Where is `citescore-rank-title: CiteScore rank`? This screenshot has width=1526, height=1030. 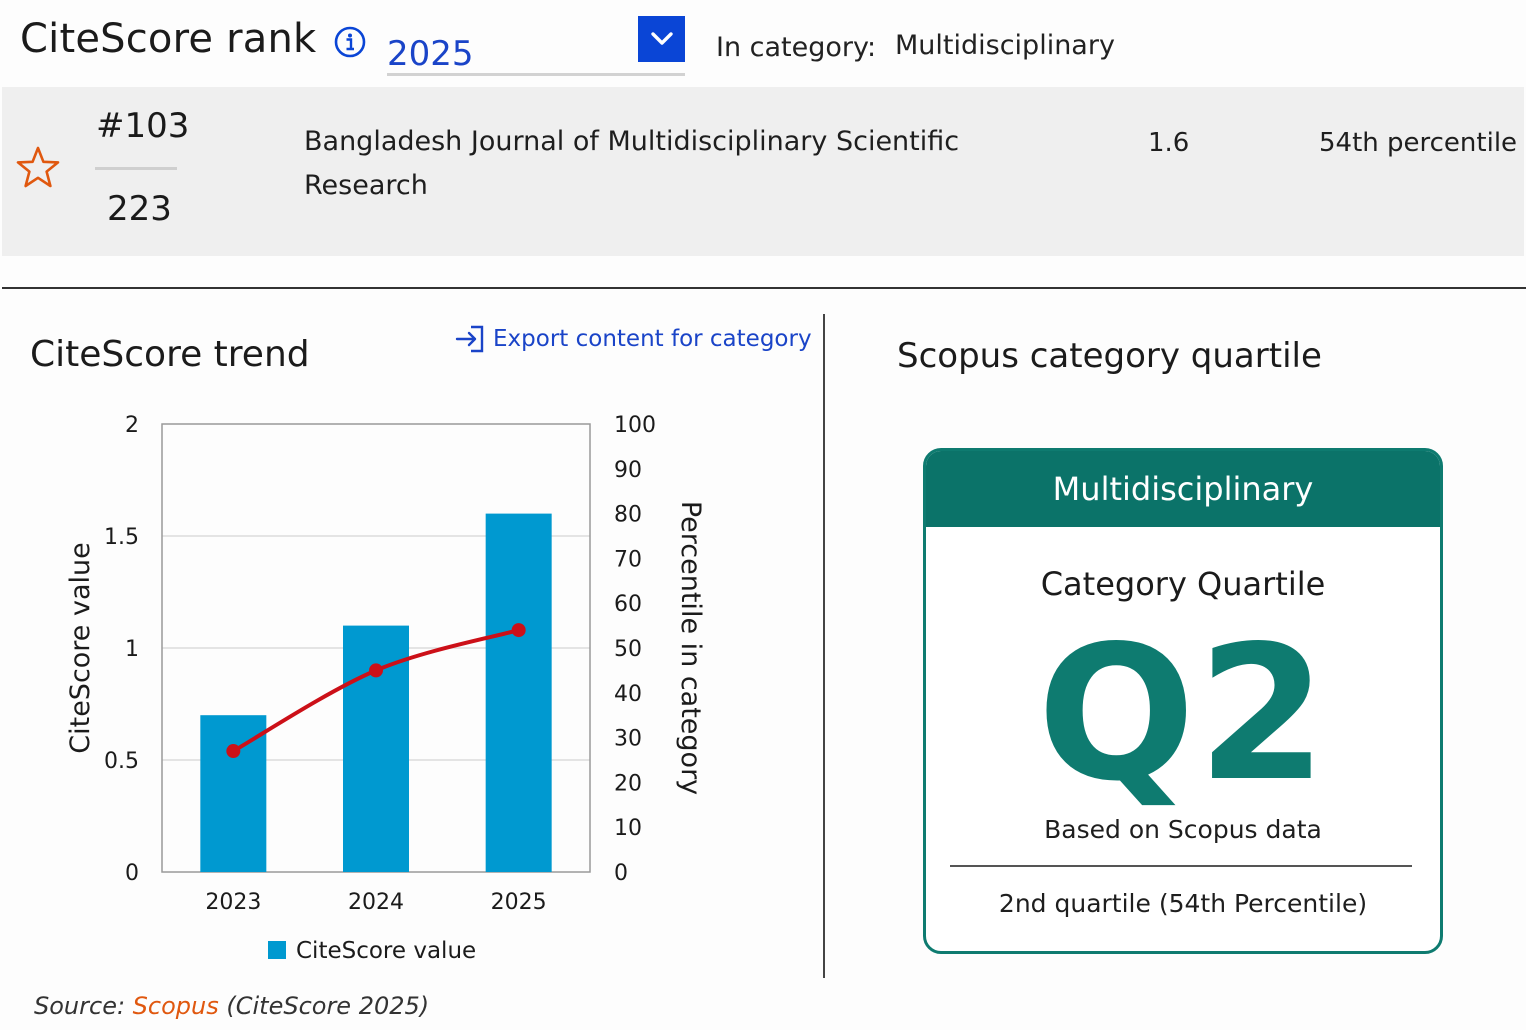
citescore-rank-title: CiteScore rank is located at coordinates (168, 39).